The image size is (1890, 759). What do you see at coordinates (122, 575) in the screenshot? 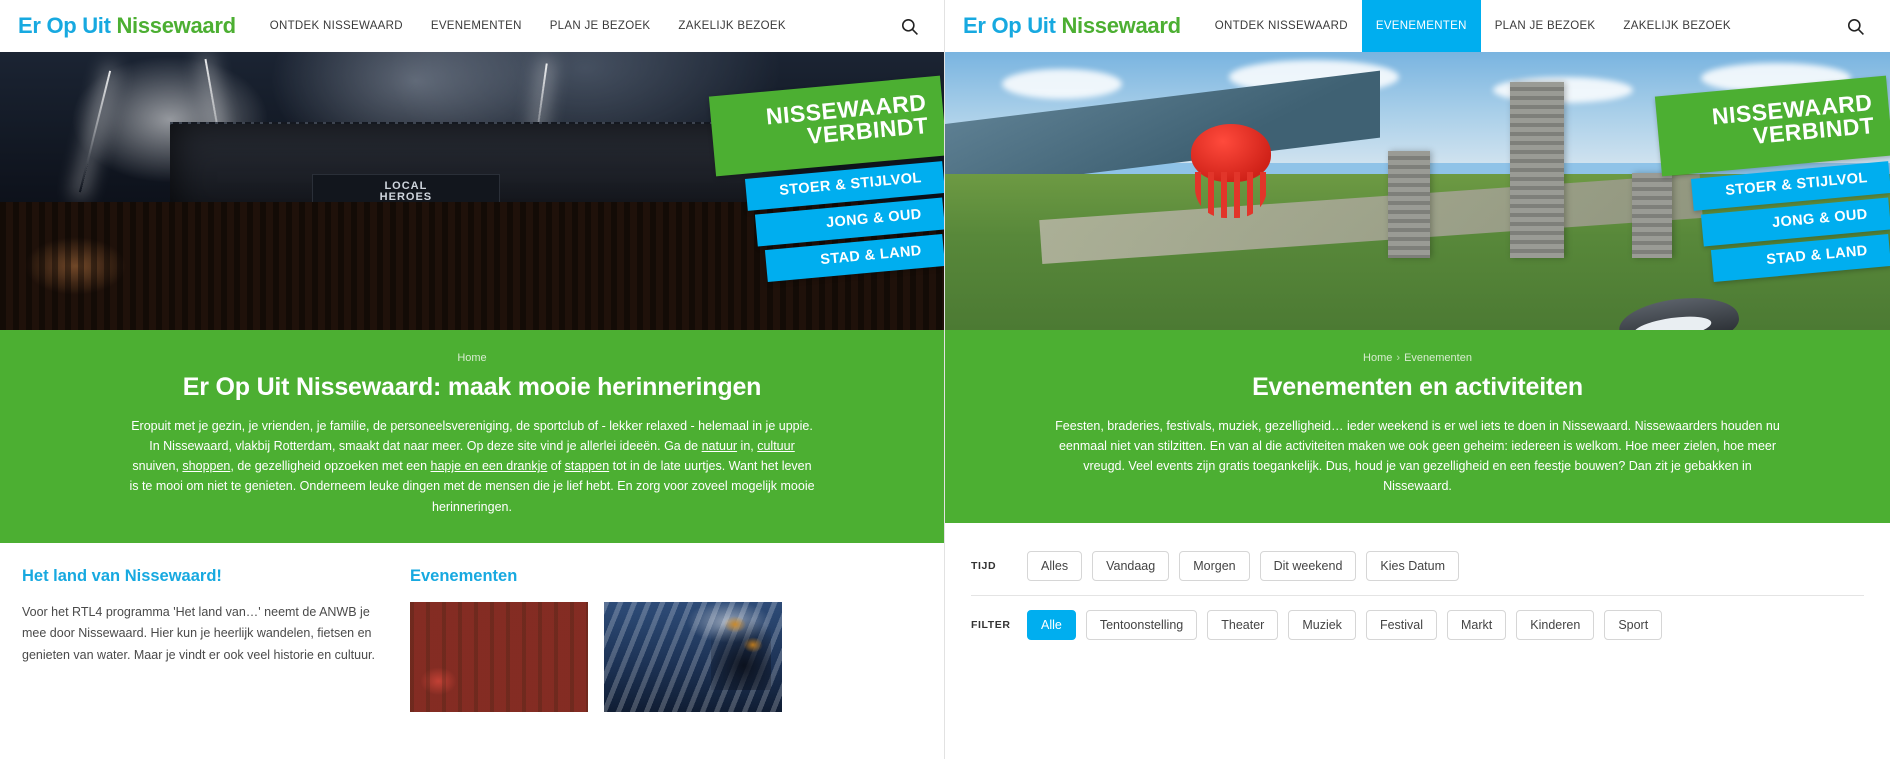
I see `section-title-land: Het land van Nissewaard!` at bounding box center [122, 575].